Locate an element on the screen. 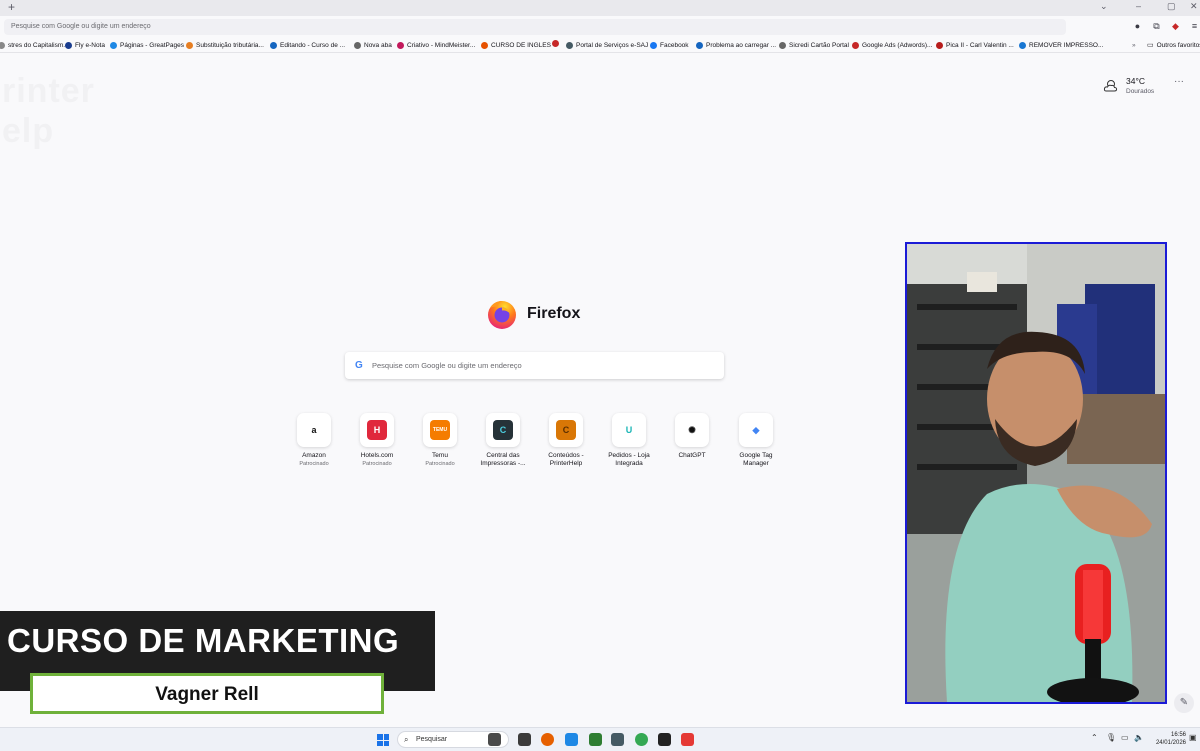 The height and width of the screenshot is (751, 1200). weather-location: Dourados is located at coordinates (1140, 91).